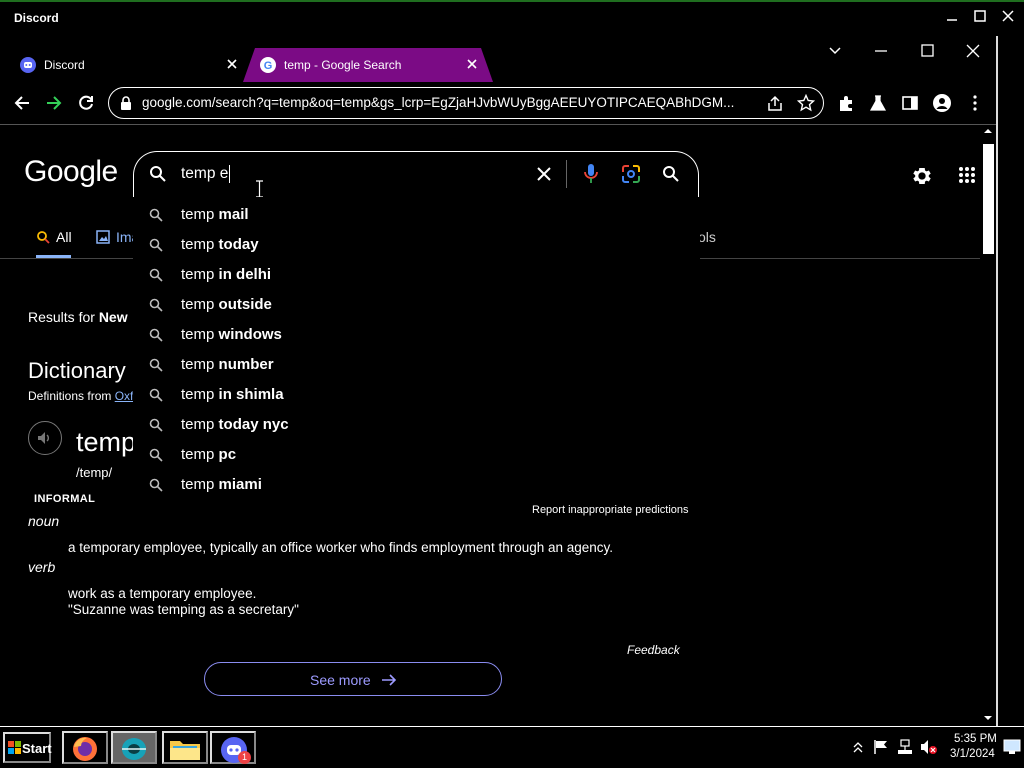 The width and height of the screenshot is (1024, 768). I want to click on tab-tools: ols, so click(707, 237).